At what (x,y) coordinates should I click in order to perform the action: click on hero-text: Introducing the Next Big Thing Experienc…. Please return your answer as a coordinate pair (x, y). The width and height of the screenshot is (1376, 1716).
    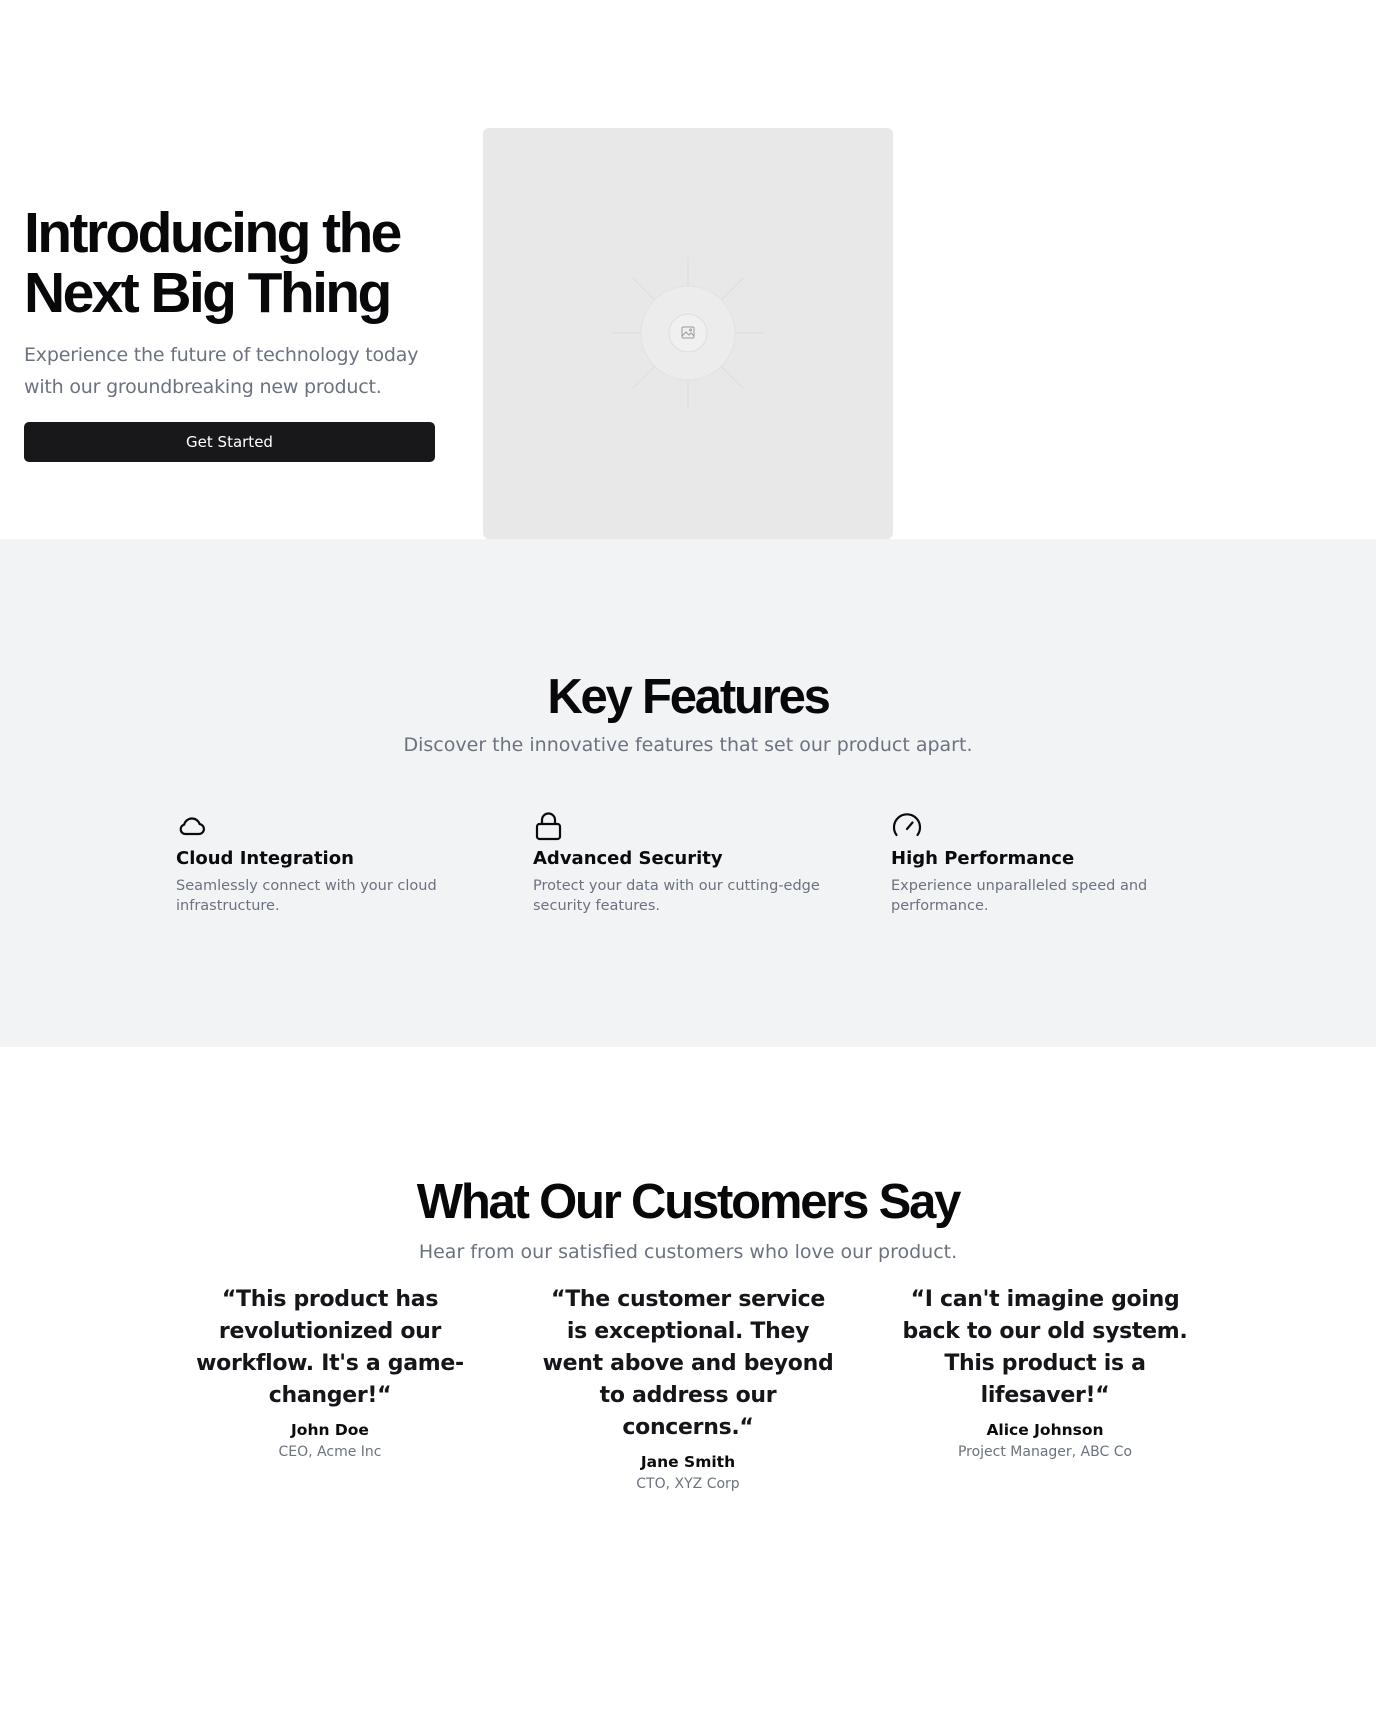
    Looking at the image, I should click on (230, 303).